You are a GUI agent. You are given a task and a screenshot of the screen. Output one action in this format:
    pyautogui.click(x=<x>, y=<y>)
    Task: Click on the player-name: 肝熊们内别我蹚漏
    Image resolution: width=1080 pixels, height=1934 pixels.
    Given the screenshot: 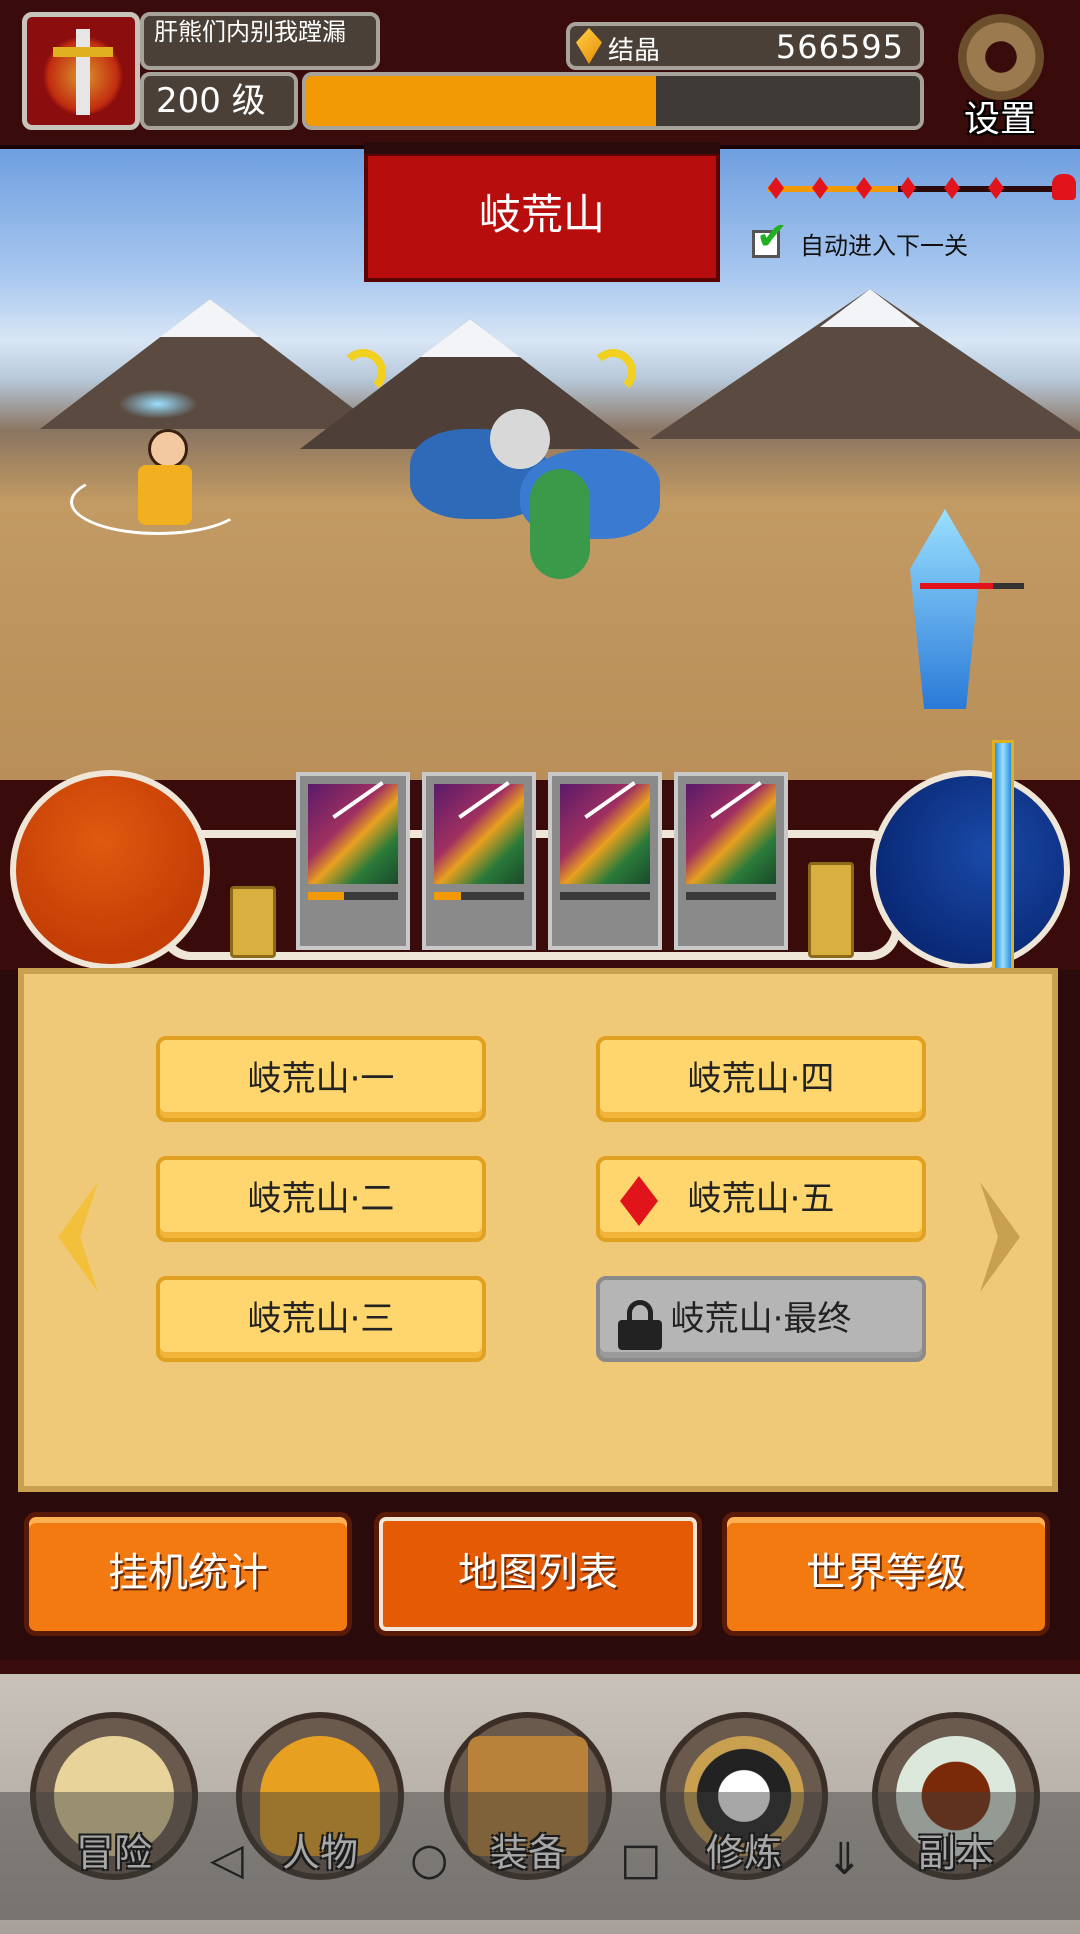 What is the action you would take?
    pyautogui.click(x=260, y=41)
    